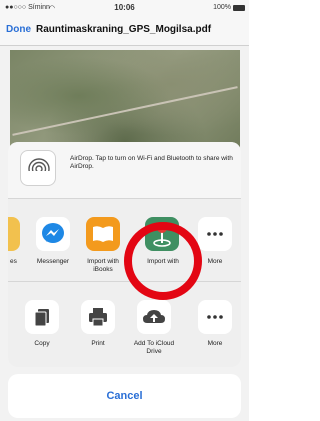 The height and width of the screenshot is (421, 320). What do you see at coordinates (53, 261) in the screenshot?
I see `app-label: Messenger` at bounding box center [53, 261].